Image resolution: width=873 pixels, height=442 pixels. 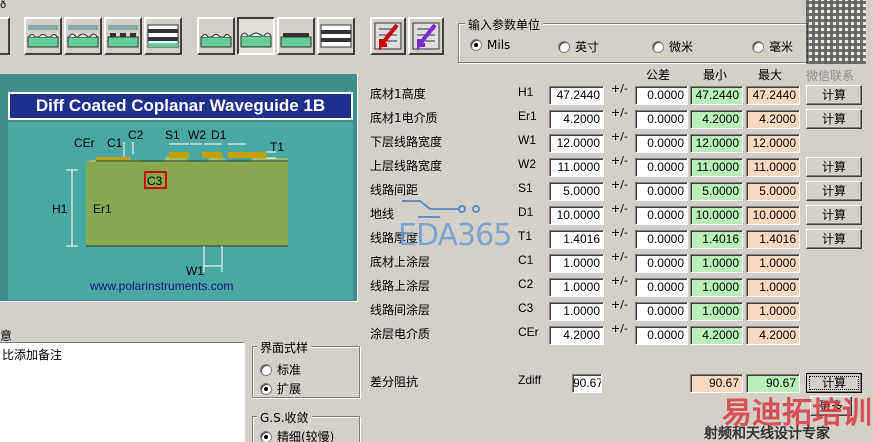 I want to click on param-max-field: 5.0000, so click(x=773, y=191).